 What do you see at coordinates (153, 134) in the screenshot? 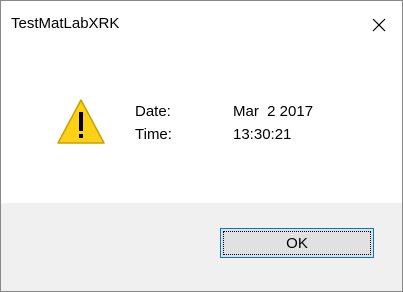
I see `time-label: Time:` at bounding box center [153, 134].